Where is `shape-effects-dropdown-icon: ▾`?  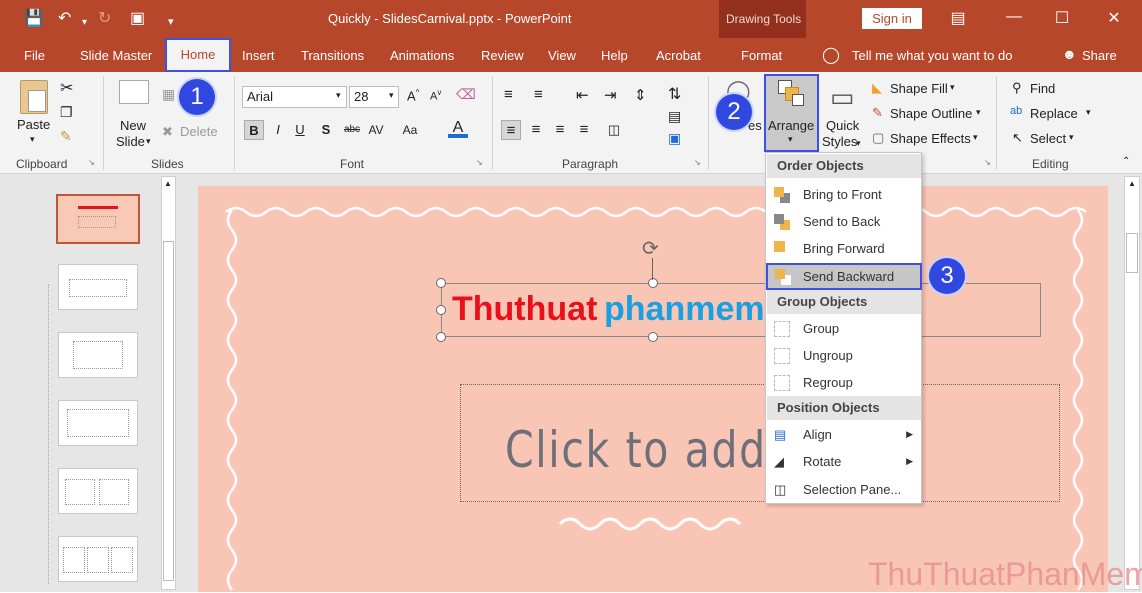
shape-effects-dropdown-icon: ▾ is located at coordinates (975, 137).